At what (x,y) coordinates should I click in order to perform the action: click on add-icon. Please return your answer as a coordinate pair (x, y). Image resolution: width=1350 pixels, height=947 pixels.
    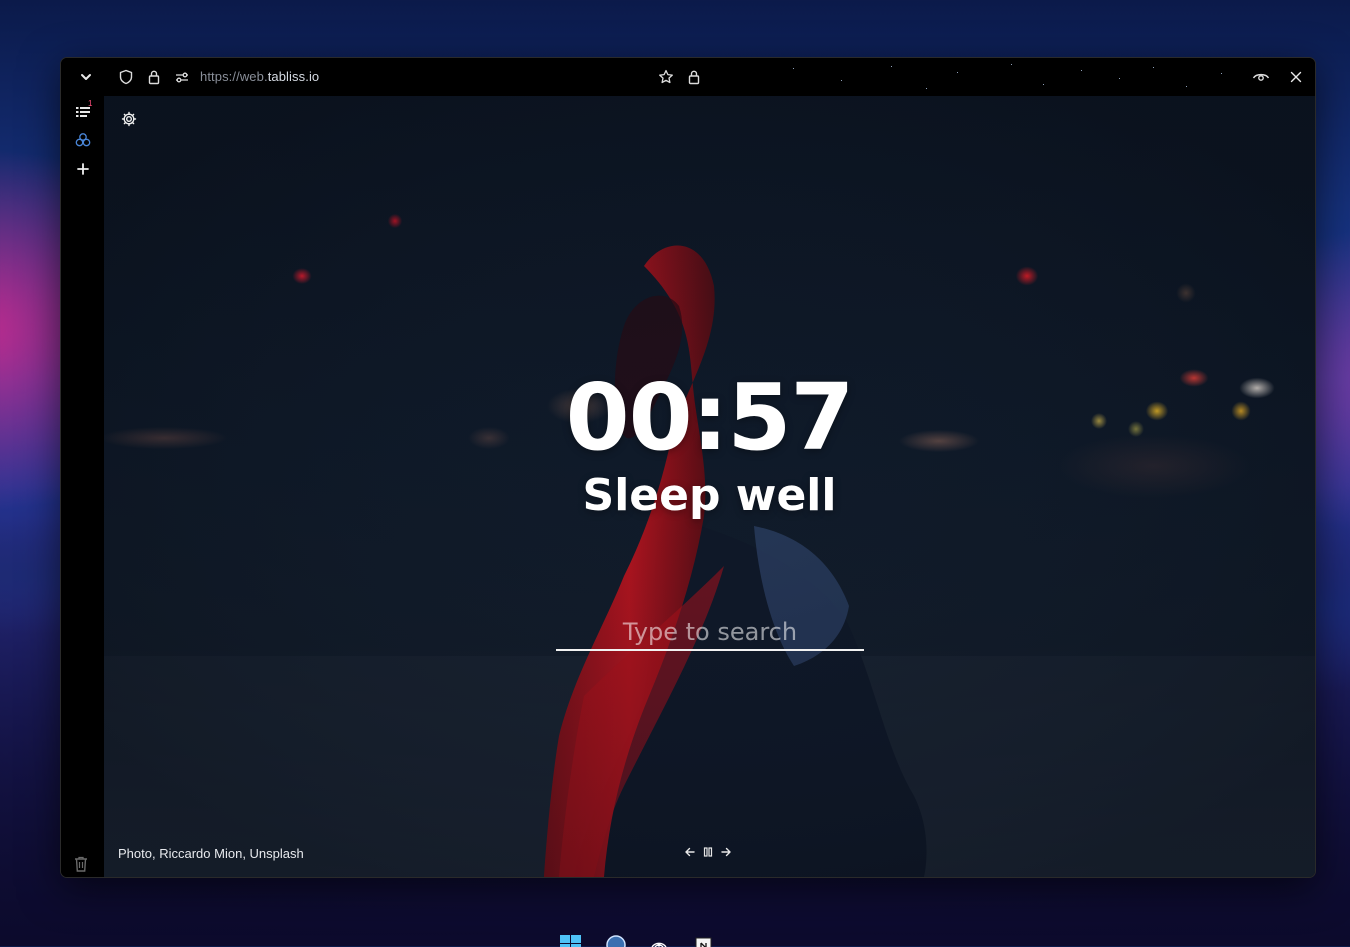
    Looking at the image, I should click on (83, 169).